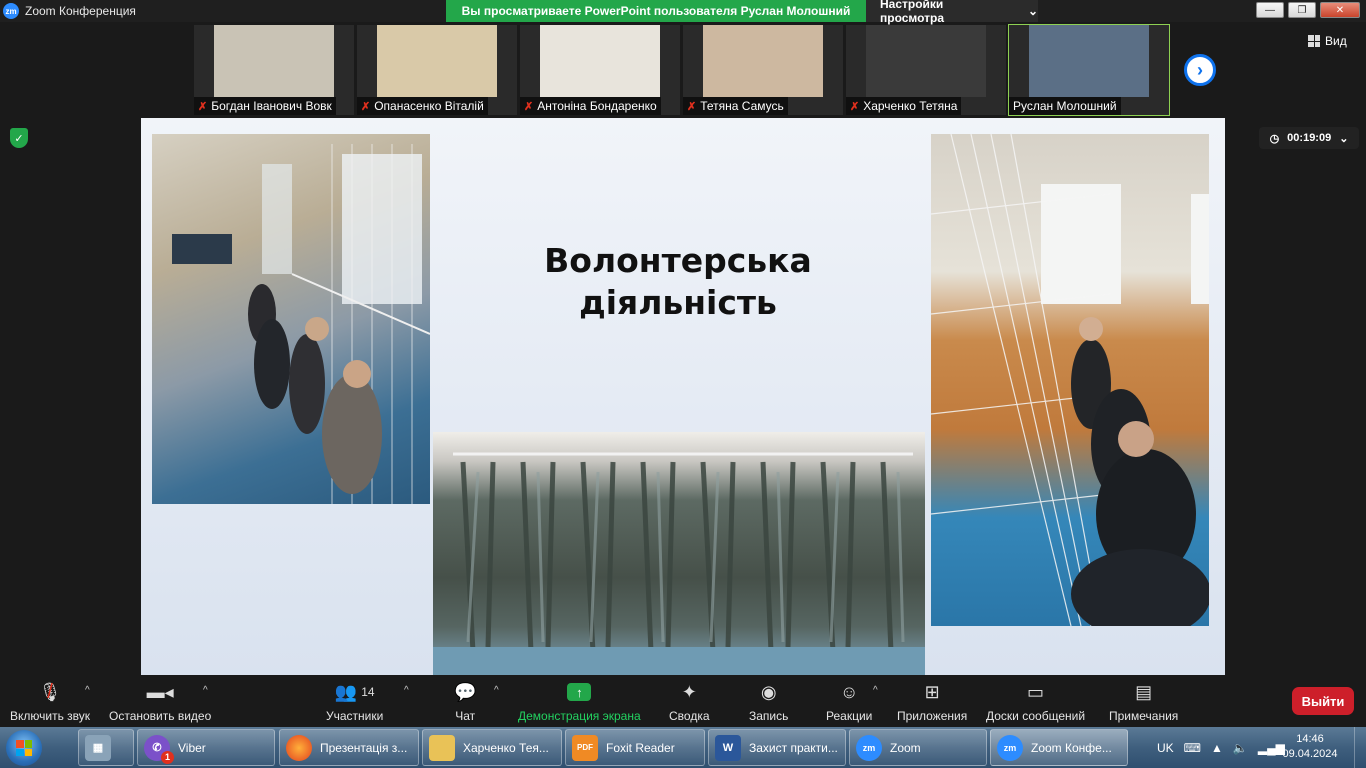  I want to click on language-indicator: UK, so click(1165, 748).